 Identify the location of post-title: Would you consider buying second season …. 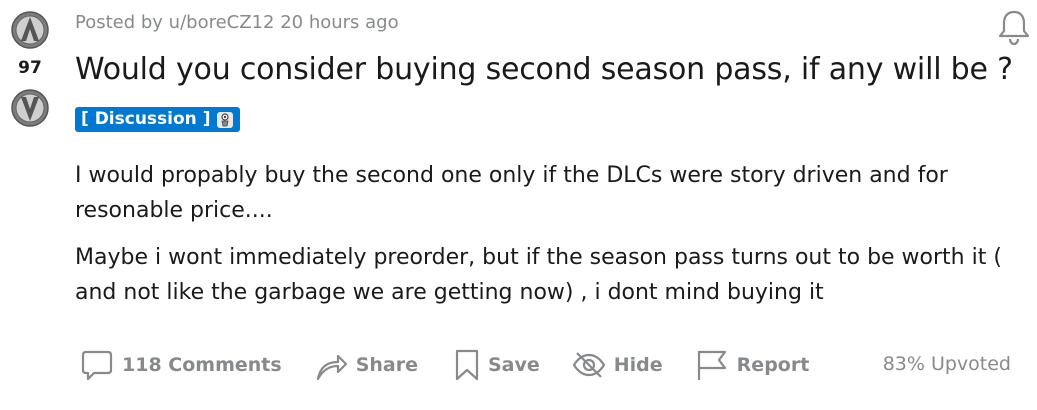
(544, 69).